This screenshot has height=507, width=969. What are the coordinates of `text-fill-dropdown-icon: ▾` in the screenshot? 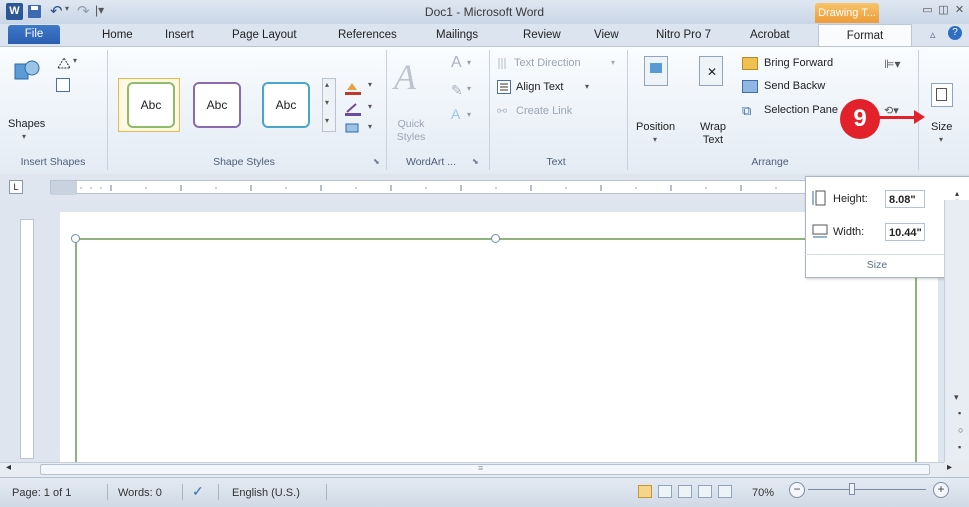 It's located at (469, 62).